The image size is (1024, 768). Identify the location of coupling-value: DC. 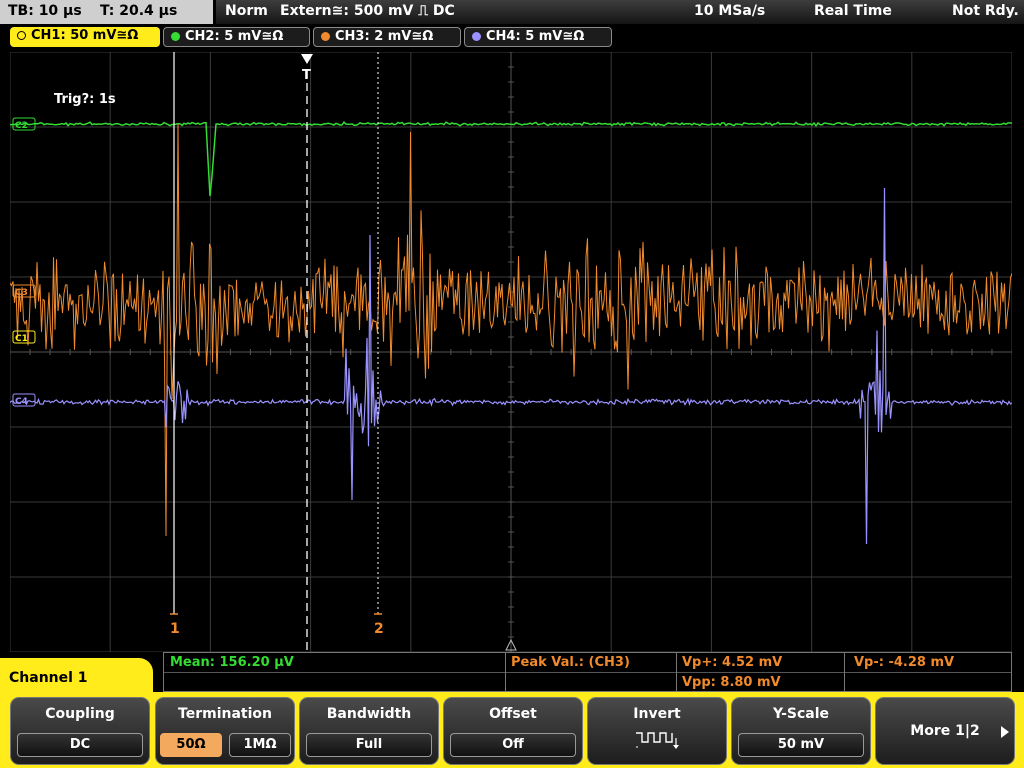
(80, 745).